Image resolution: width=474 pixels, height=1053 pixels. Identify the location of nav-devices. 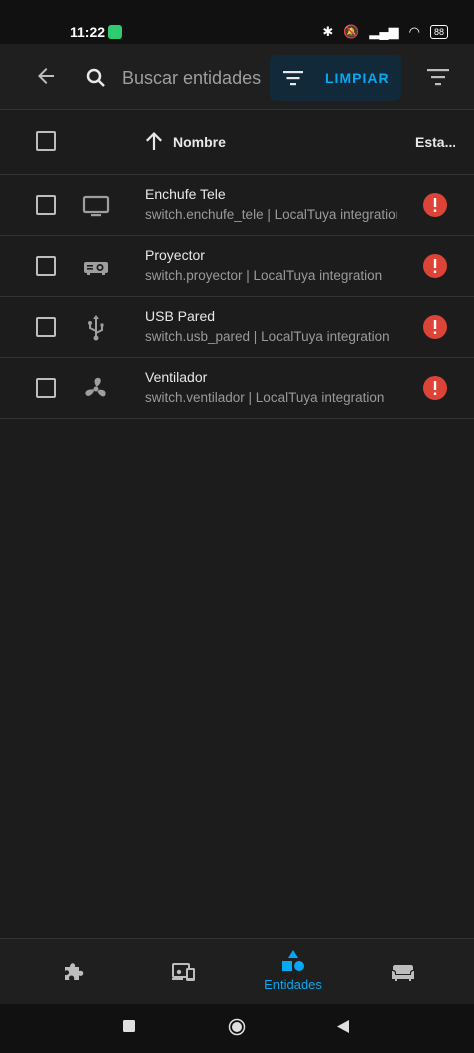
(184, 972).